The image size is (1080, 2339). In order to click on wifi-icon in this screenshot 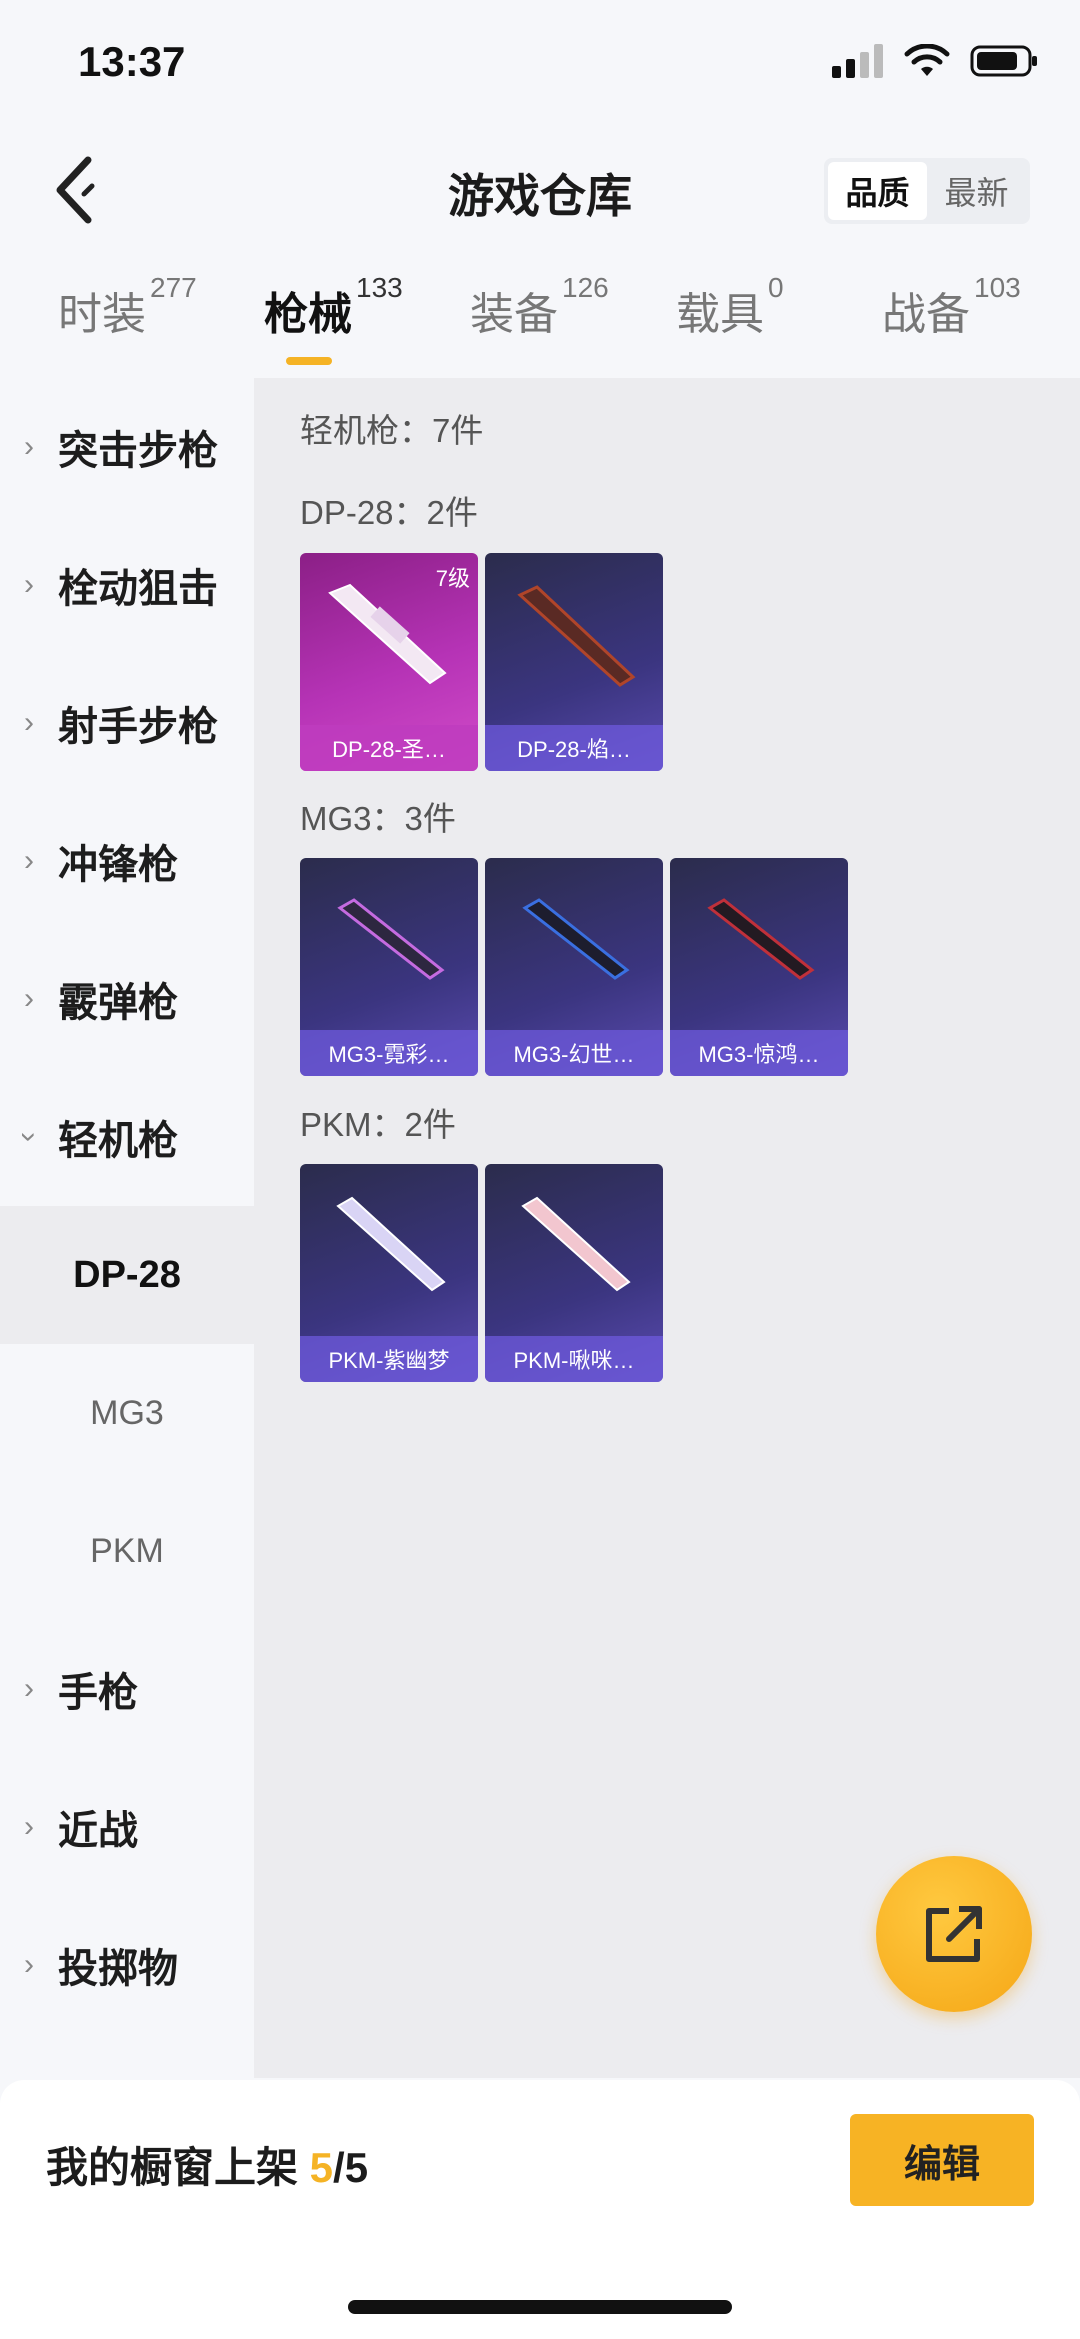, I will do `click(927, 60)`.